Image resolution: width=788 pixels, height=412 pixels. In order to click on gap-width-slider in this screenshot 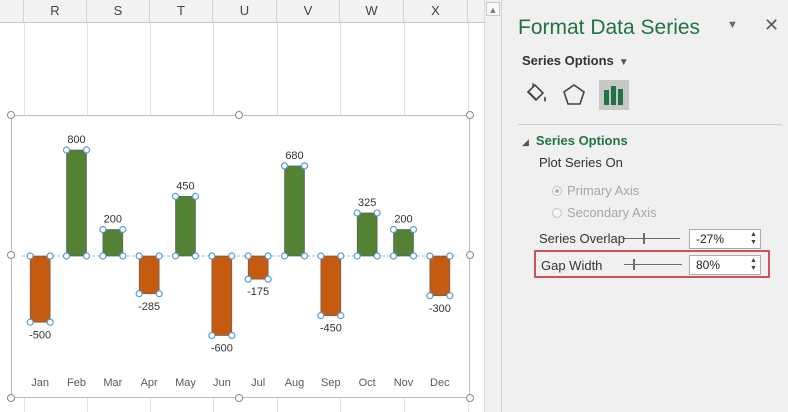, I will do `click(653, 264)`.